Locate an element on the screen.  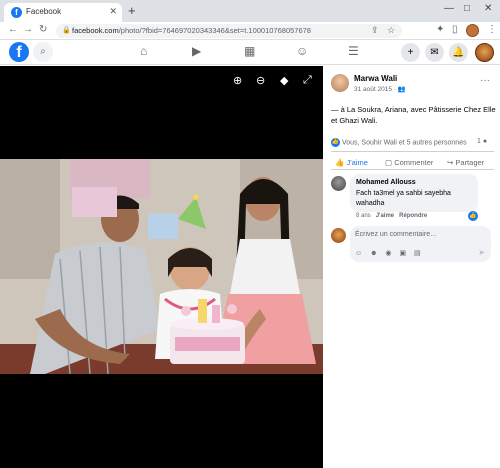
tag-icon: ◆ is located at coordinates (284, 80).